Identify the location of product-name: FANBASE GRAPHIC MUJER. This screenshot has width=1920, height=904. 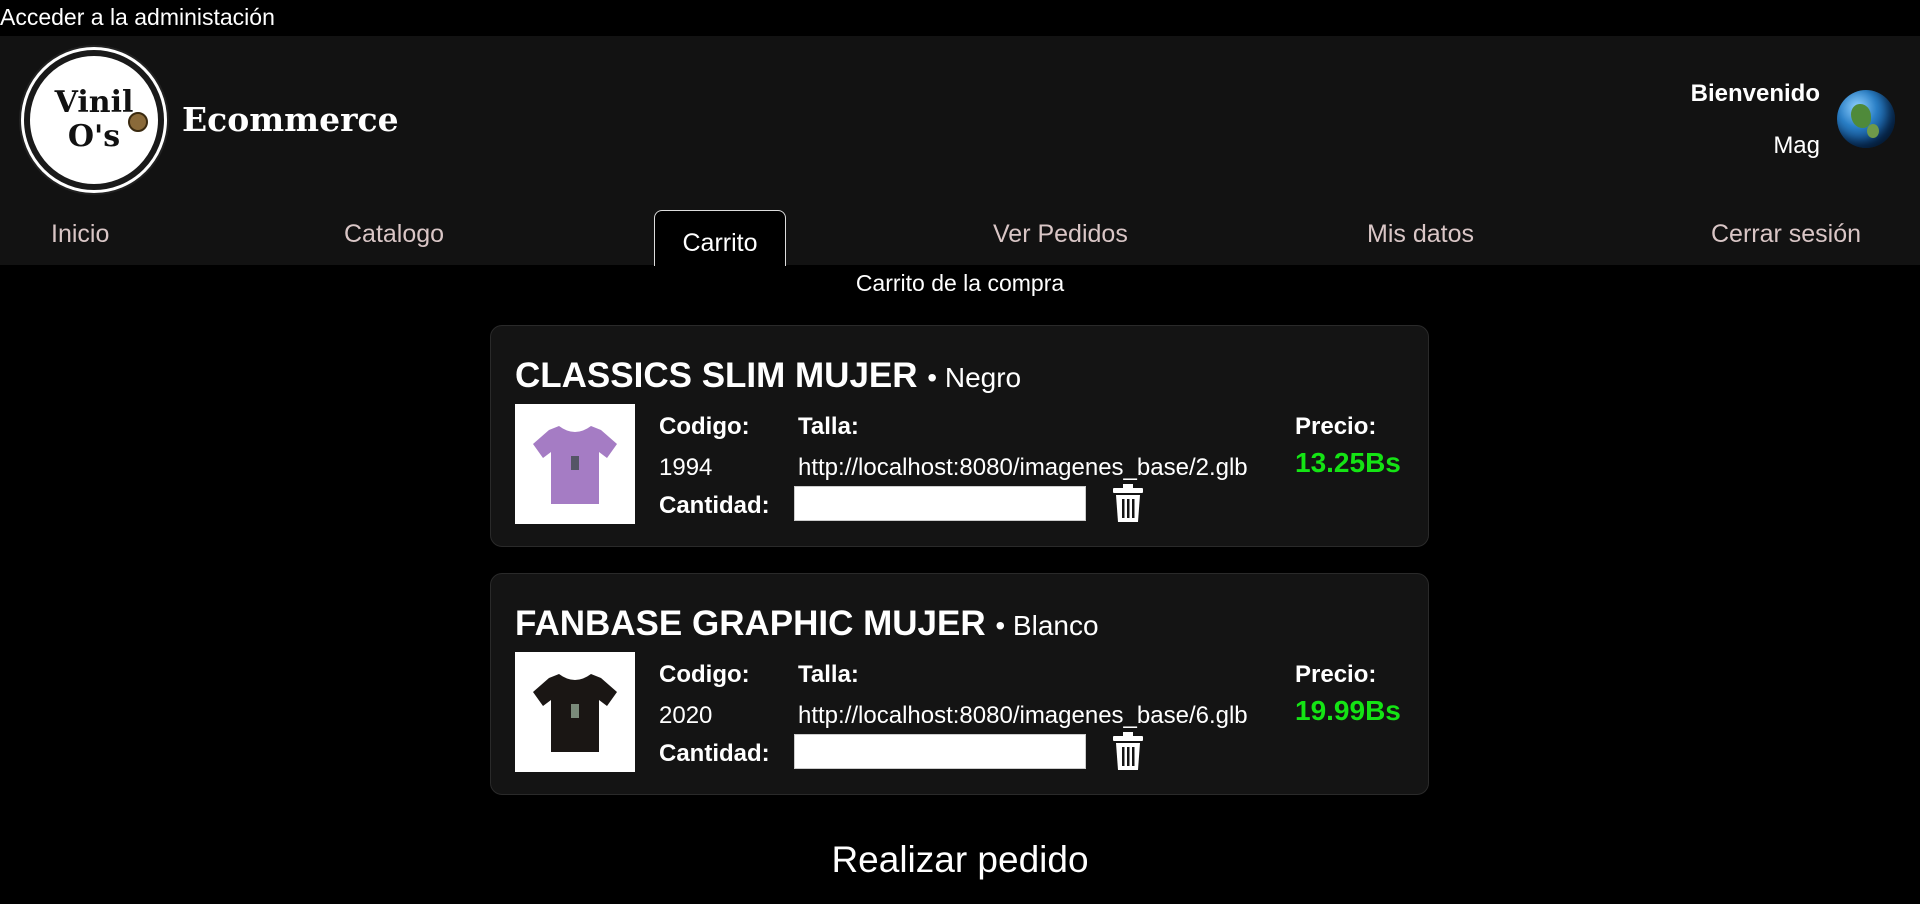
(750, 623).